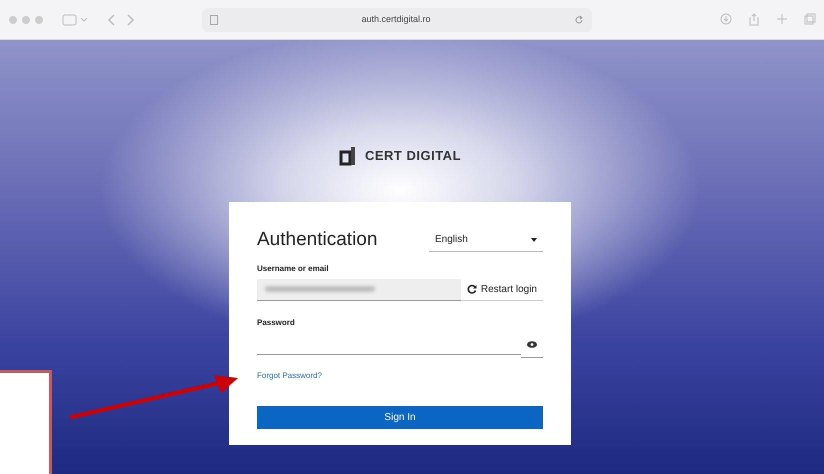 The image size is (824, 474). Describe the element at coordinates (471, 289) in the screenshot. I see `refresh-icon` at that location.